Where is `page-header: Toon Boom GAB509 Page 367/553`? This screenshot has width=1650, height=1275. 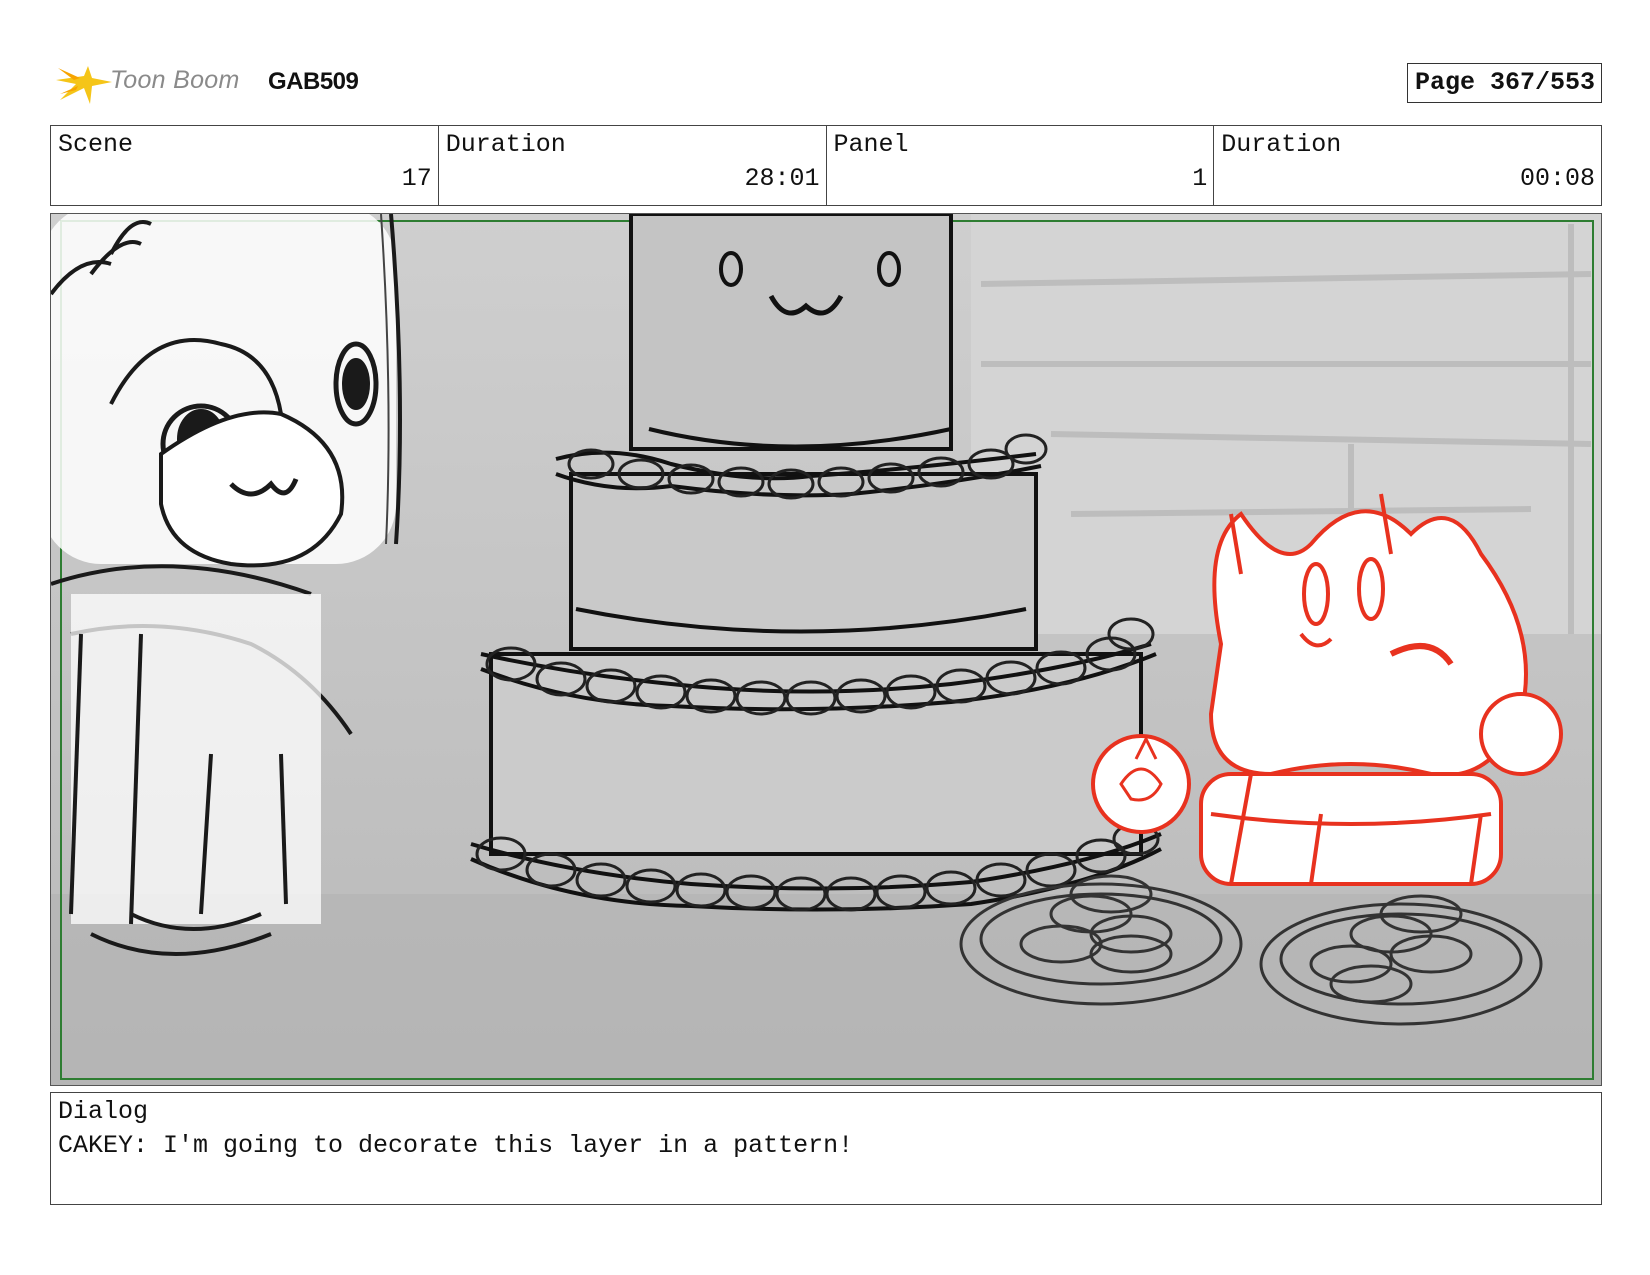
page-header: Toon Boom GAB509 Page 367/553 is located at coordinates (826, 83).